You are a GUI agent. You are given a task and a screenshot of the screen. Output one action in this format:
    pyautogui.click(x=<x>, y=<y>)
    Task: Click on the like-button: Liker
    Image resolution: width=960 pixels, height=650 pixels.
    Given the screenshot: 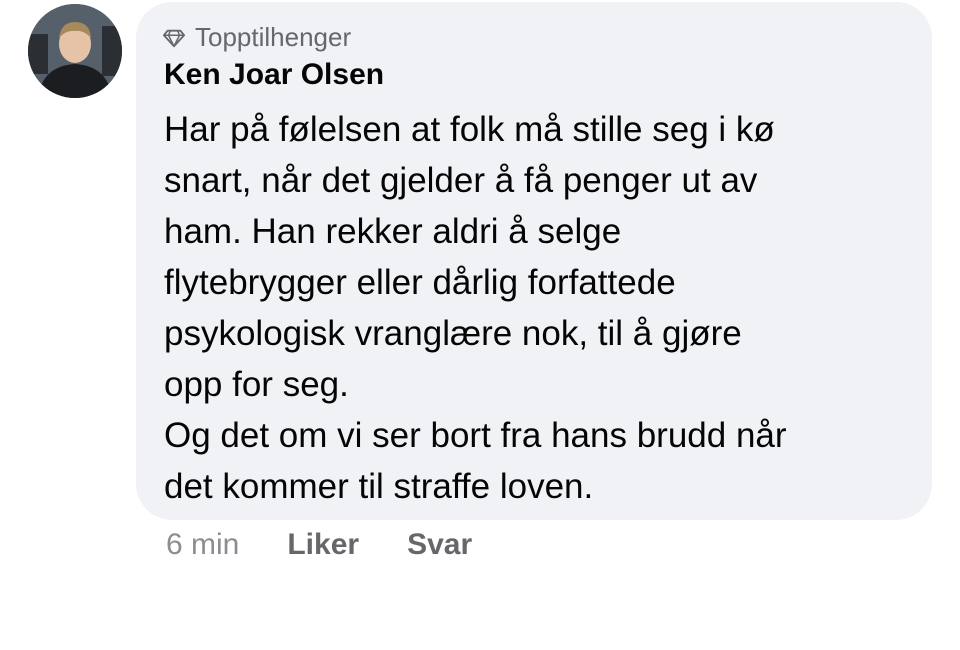 What is the action you would take?
    pyautogui.click(x=323, y=545)
    